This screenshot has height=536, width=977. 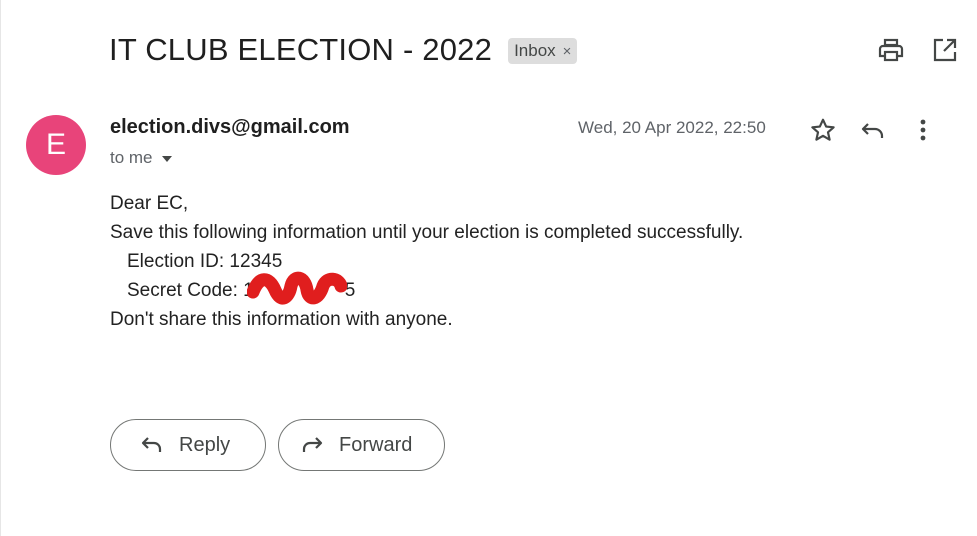 I want to click on remove-label-icon: ×, so click(x=567, y=51).